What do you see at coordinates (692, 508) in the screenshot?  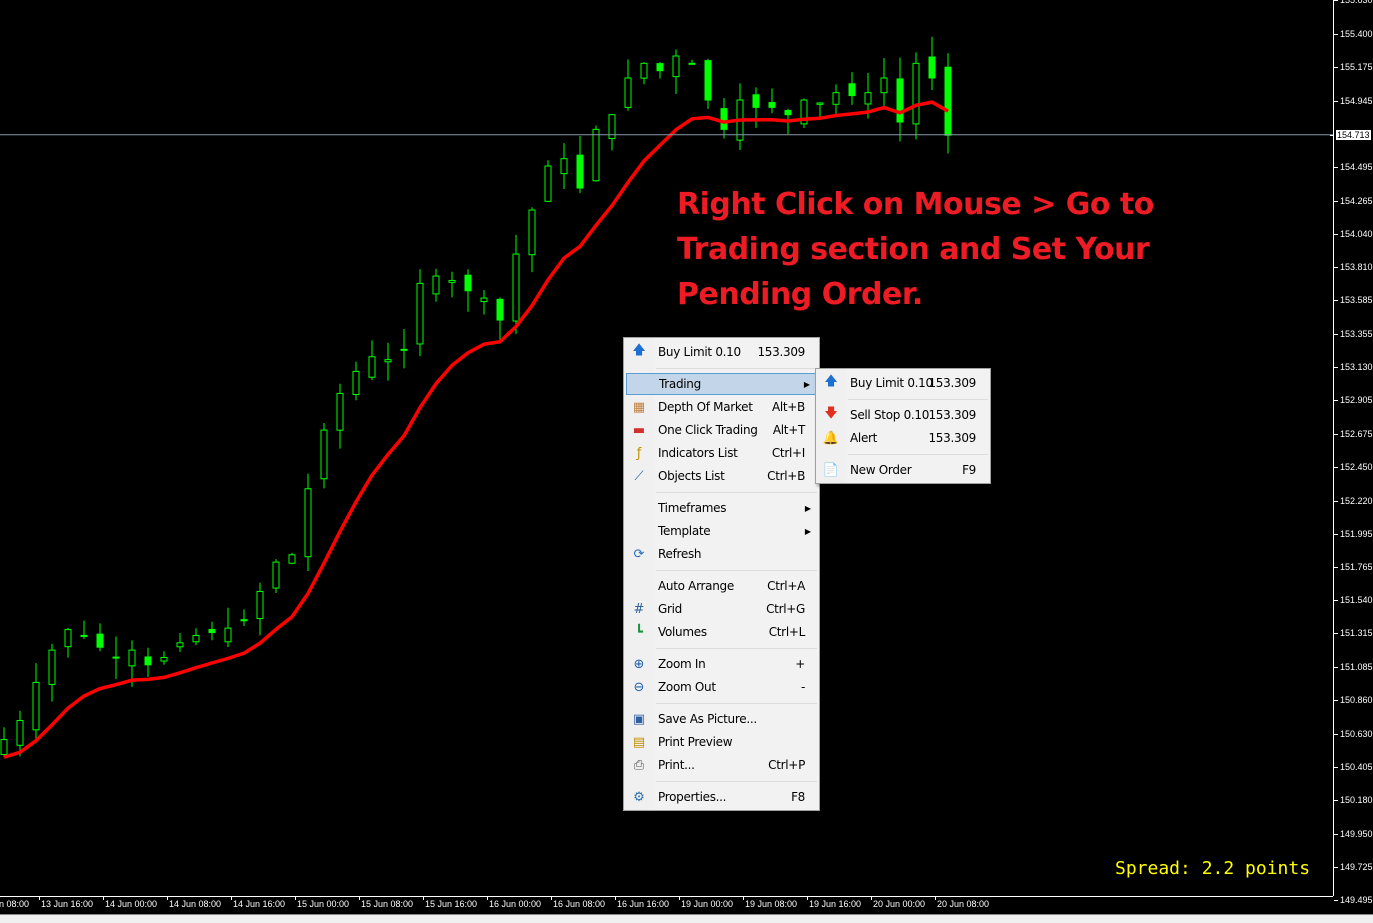 I see `menu-item-label: Timeframes` at bounding box center [692, 508].